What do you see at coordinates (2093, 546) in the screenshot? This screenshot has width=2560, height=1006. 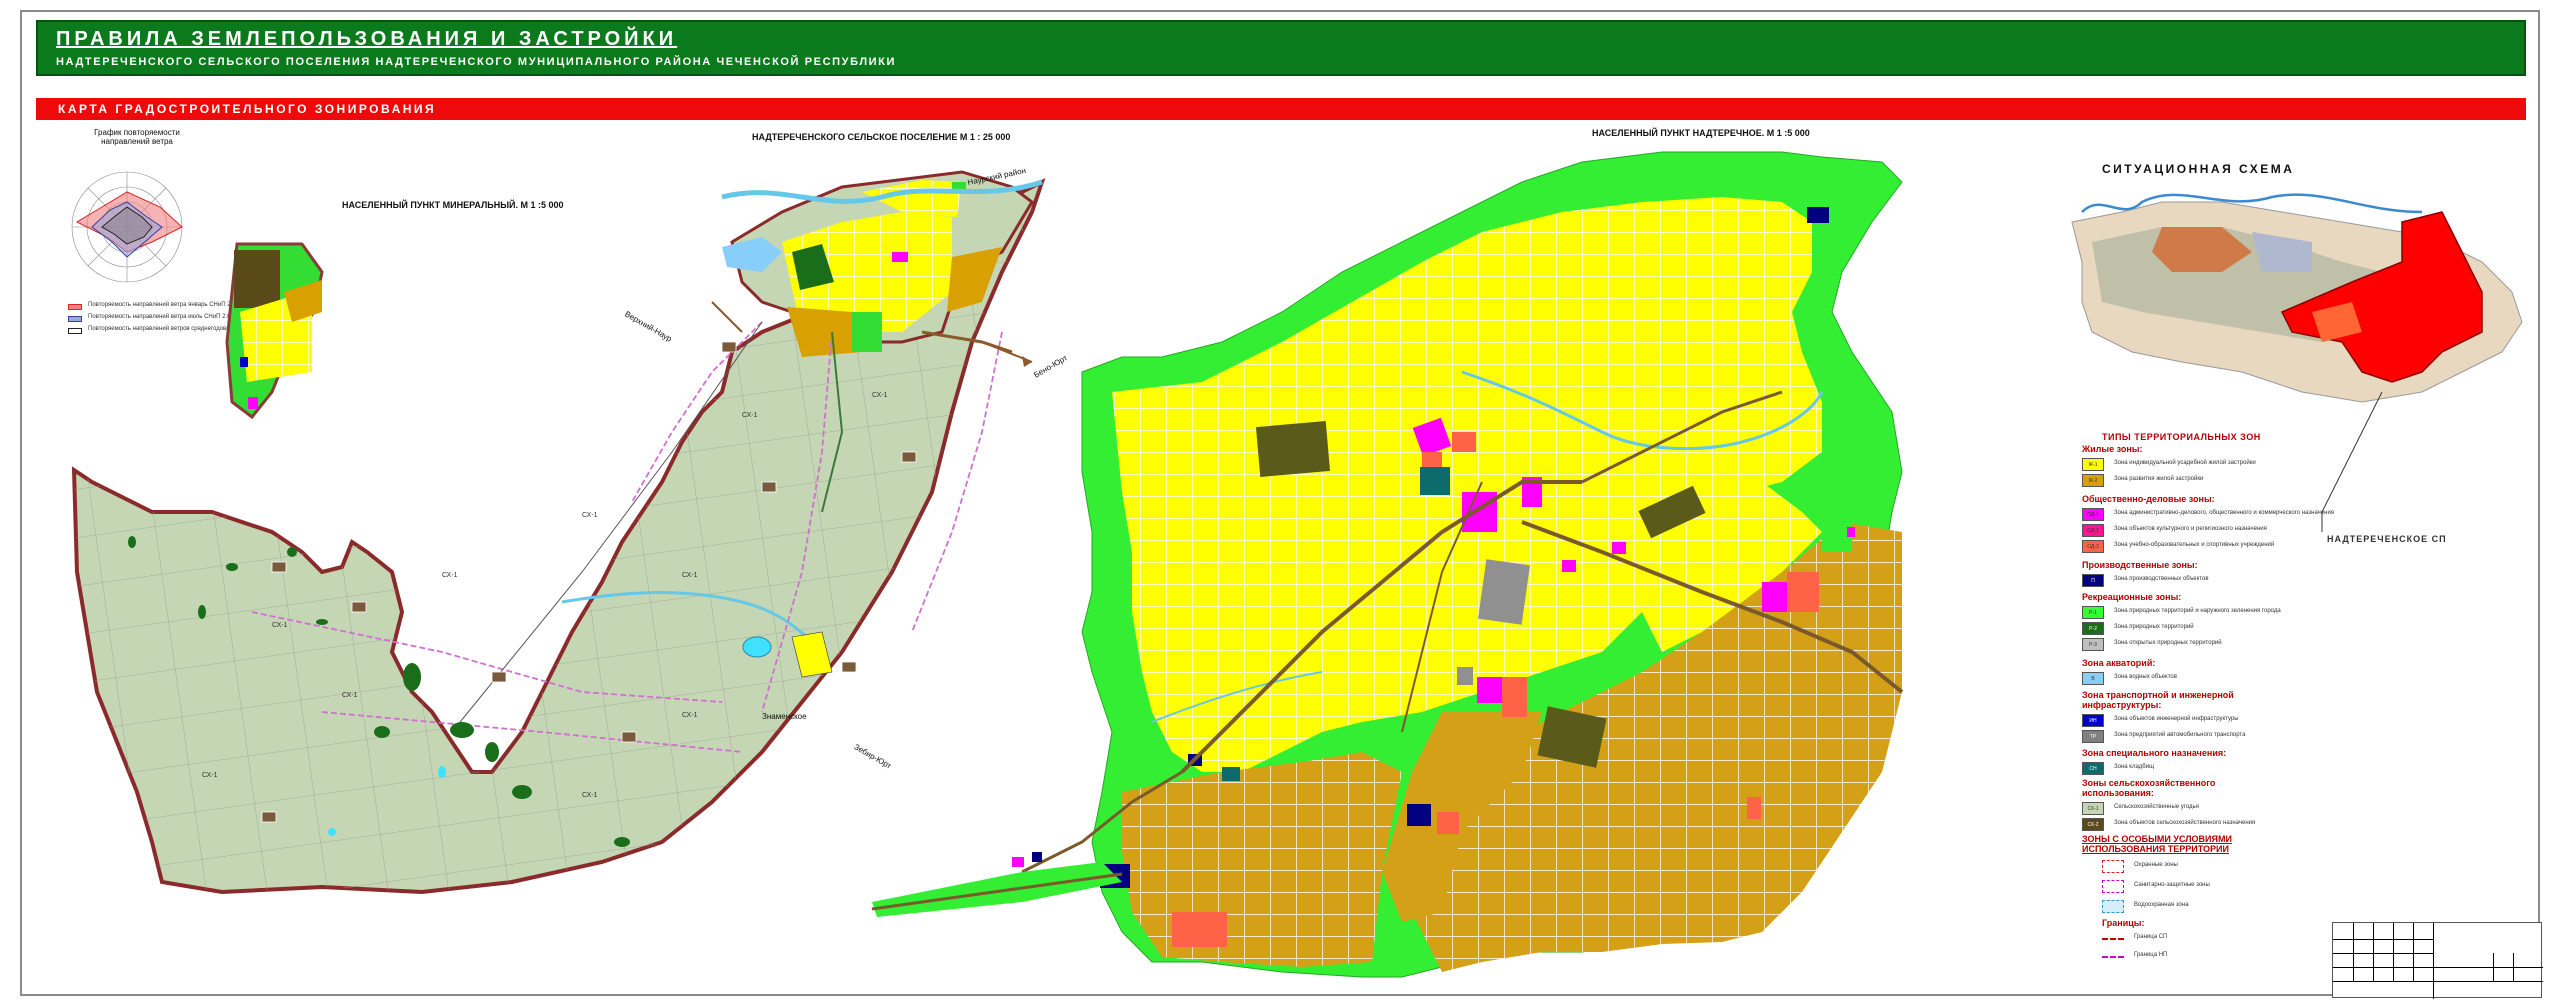 I see `legend-swatch: ОД-3` at bounding box center [2093, 546].